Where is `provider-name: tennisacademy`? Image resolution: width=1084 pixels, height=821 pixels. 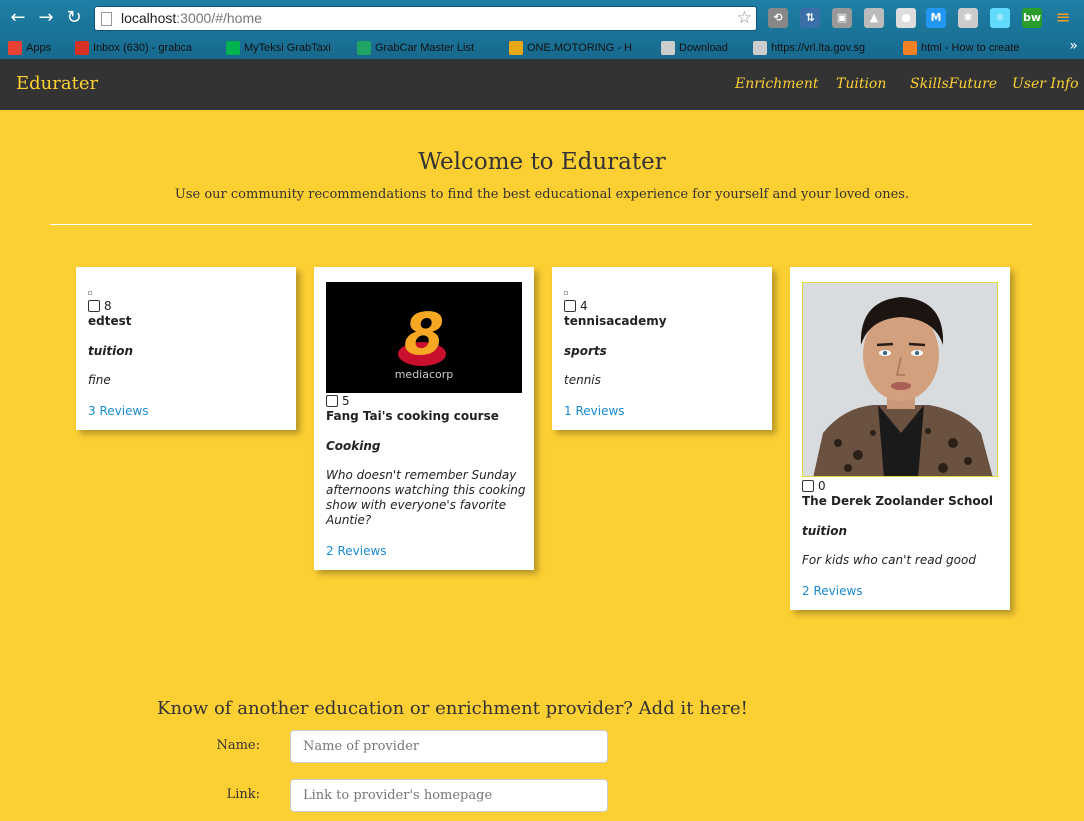 provider-name: tennisacademy is located at coordinates (615, 321).